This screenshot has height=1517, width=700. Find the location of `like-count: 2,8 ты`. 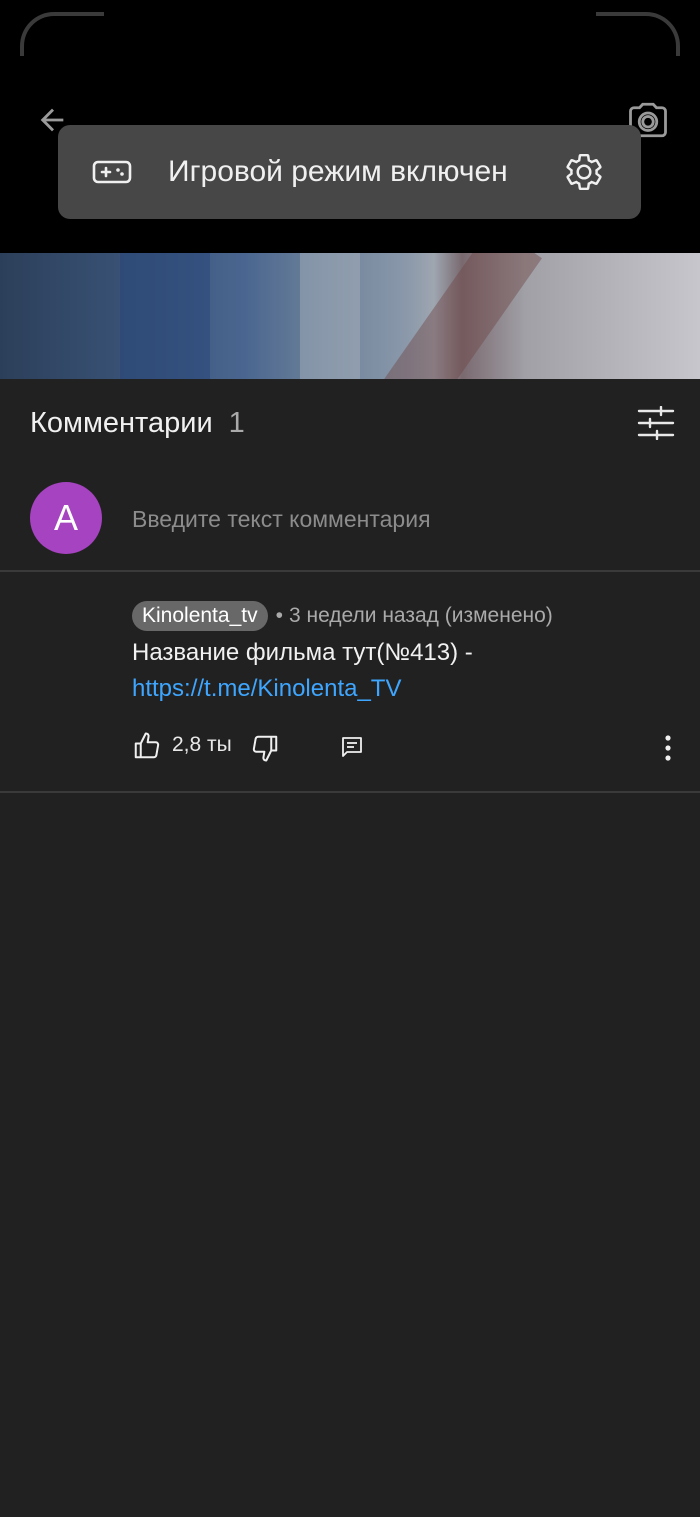

like-count: 2,8 ты is located at coordinates (202, 744).